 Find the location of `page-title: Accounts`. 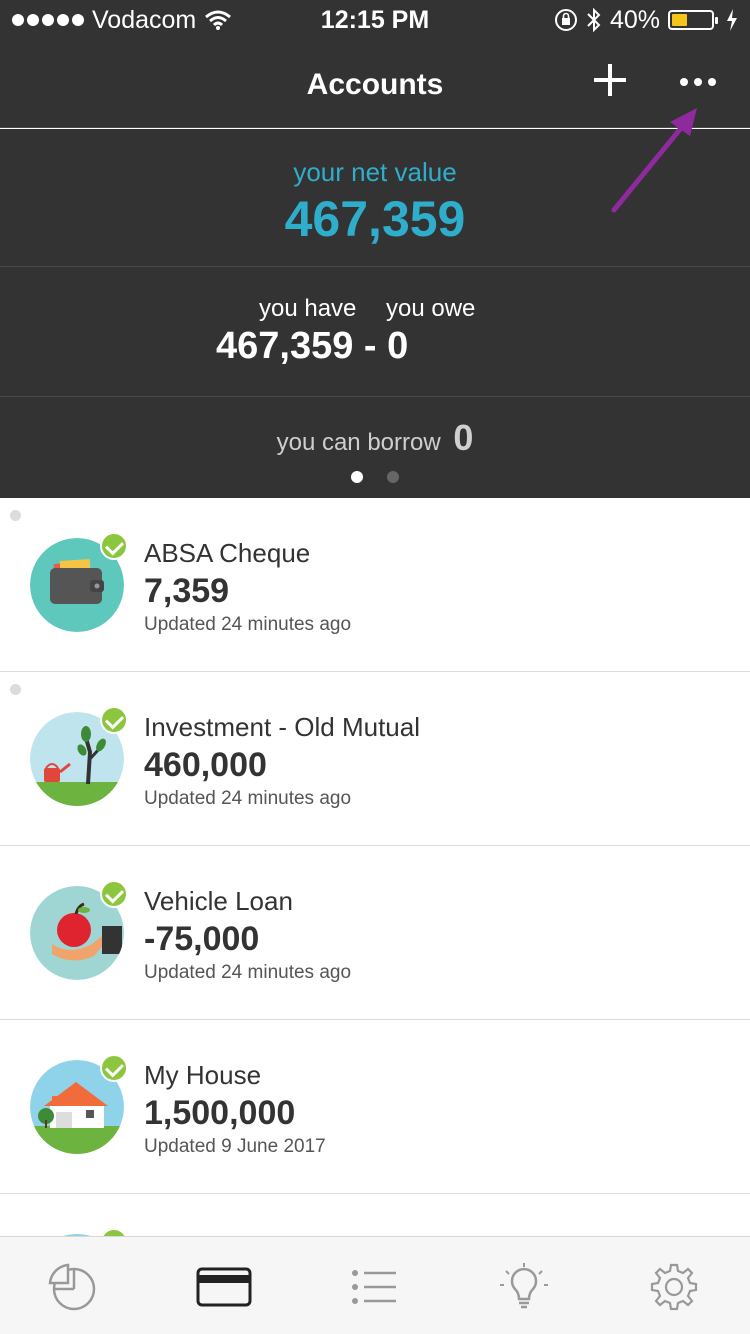

page-title: Accounts is located at coordinates (375, 84).